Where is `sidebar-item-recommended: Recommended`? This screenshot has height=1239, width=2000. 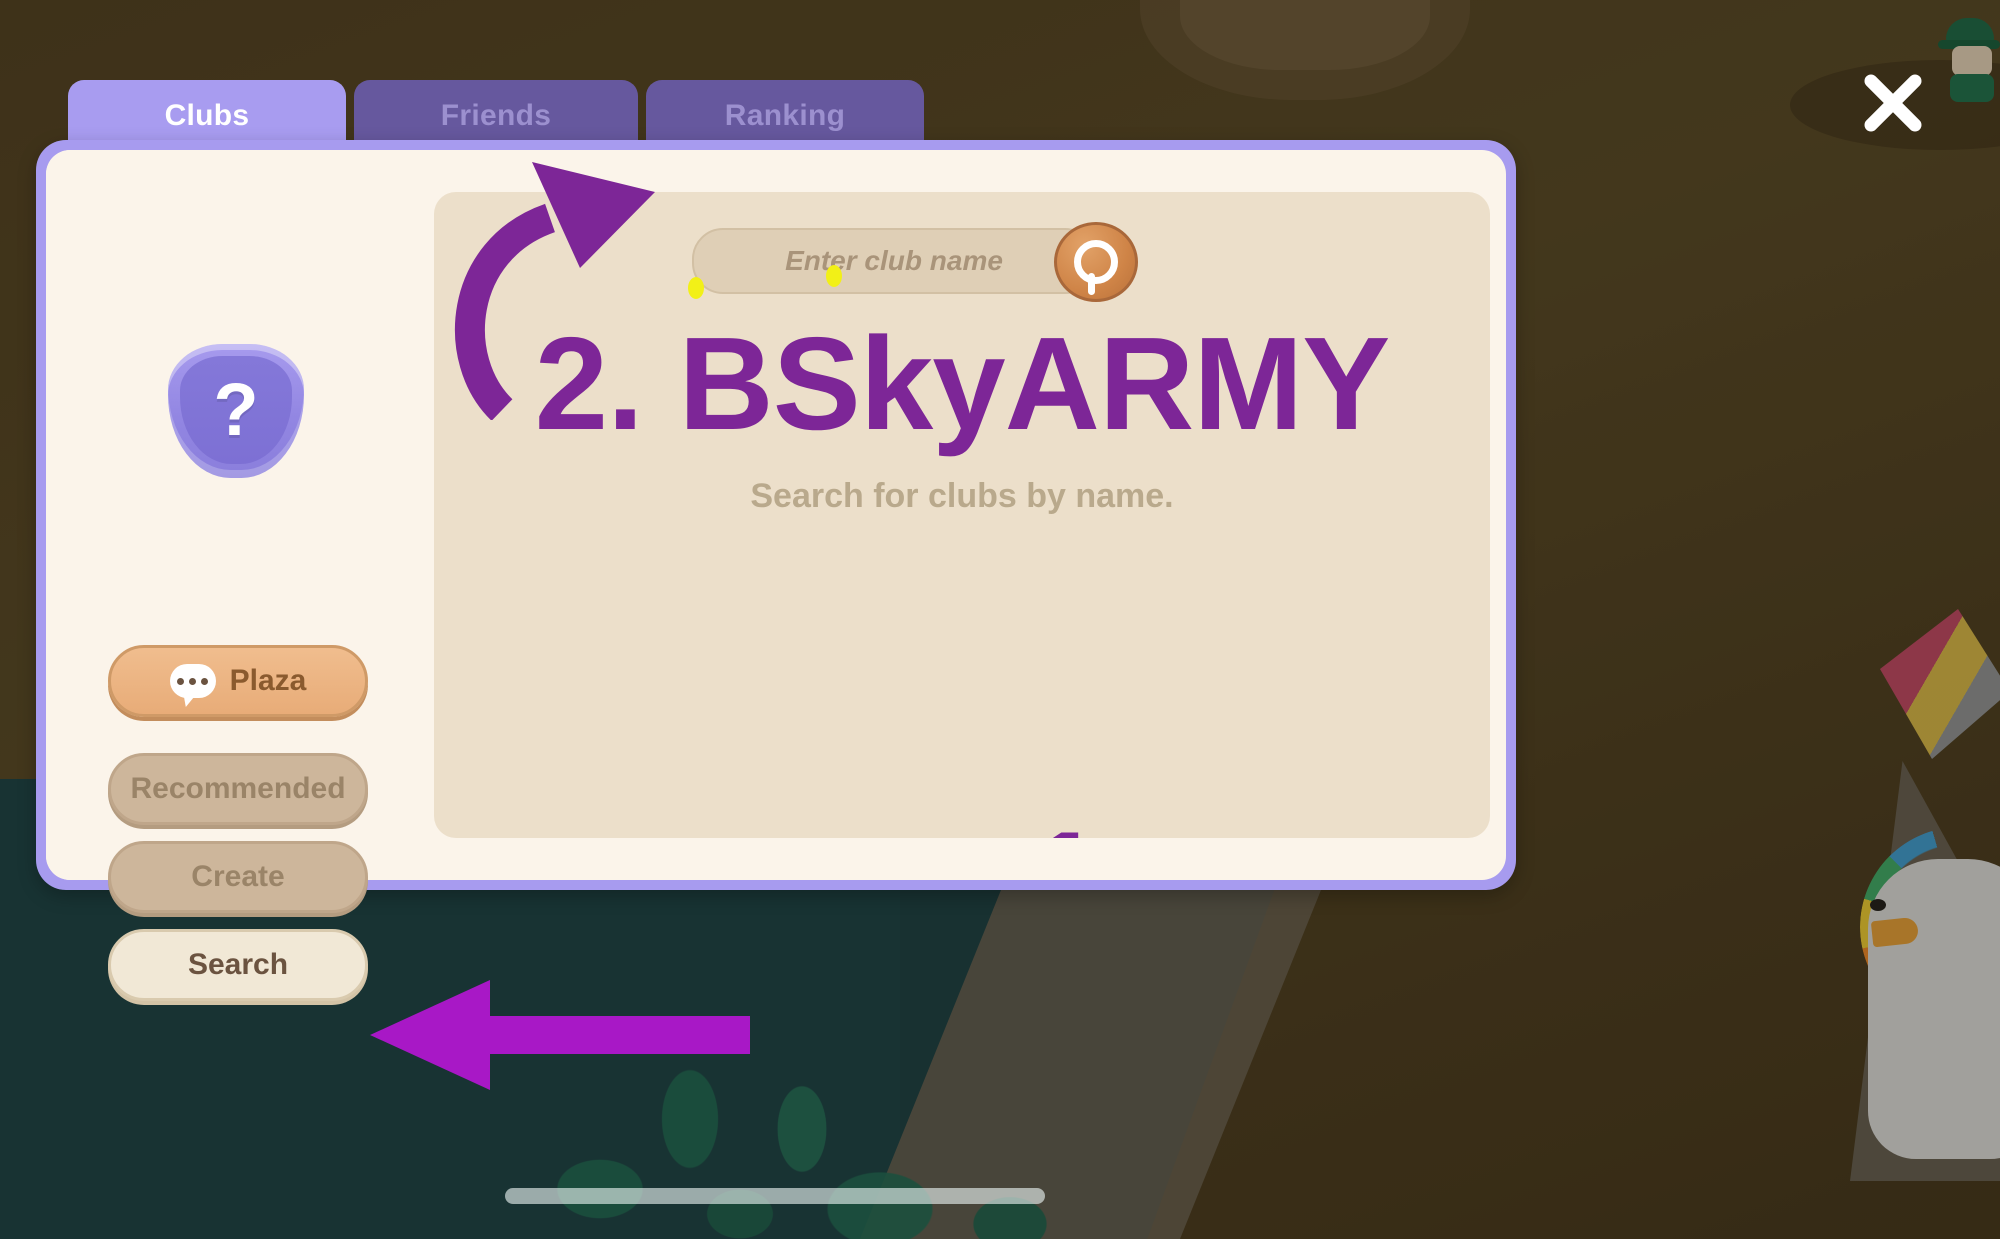 sidebar-item-recommended: Recommended is located at coordinates (238, 789).